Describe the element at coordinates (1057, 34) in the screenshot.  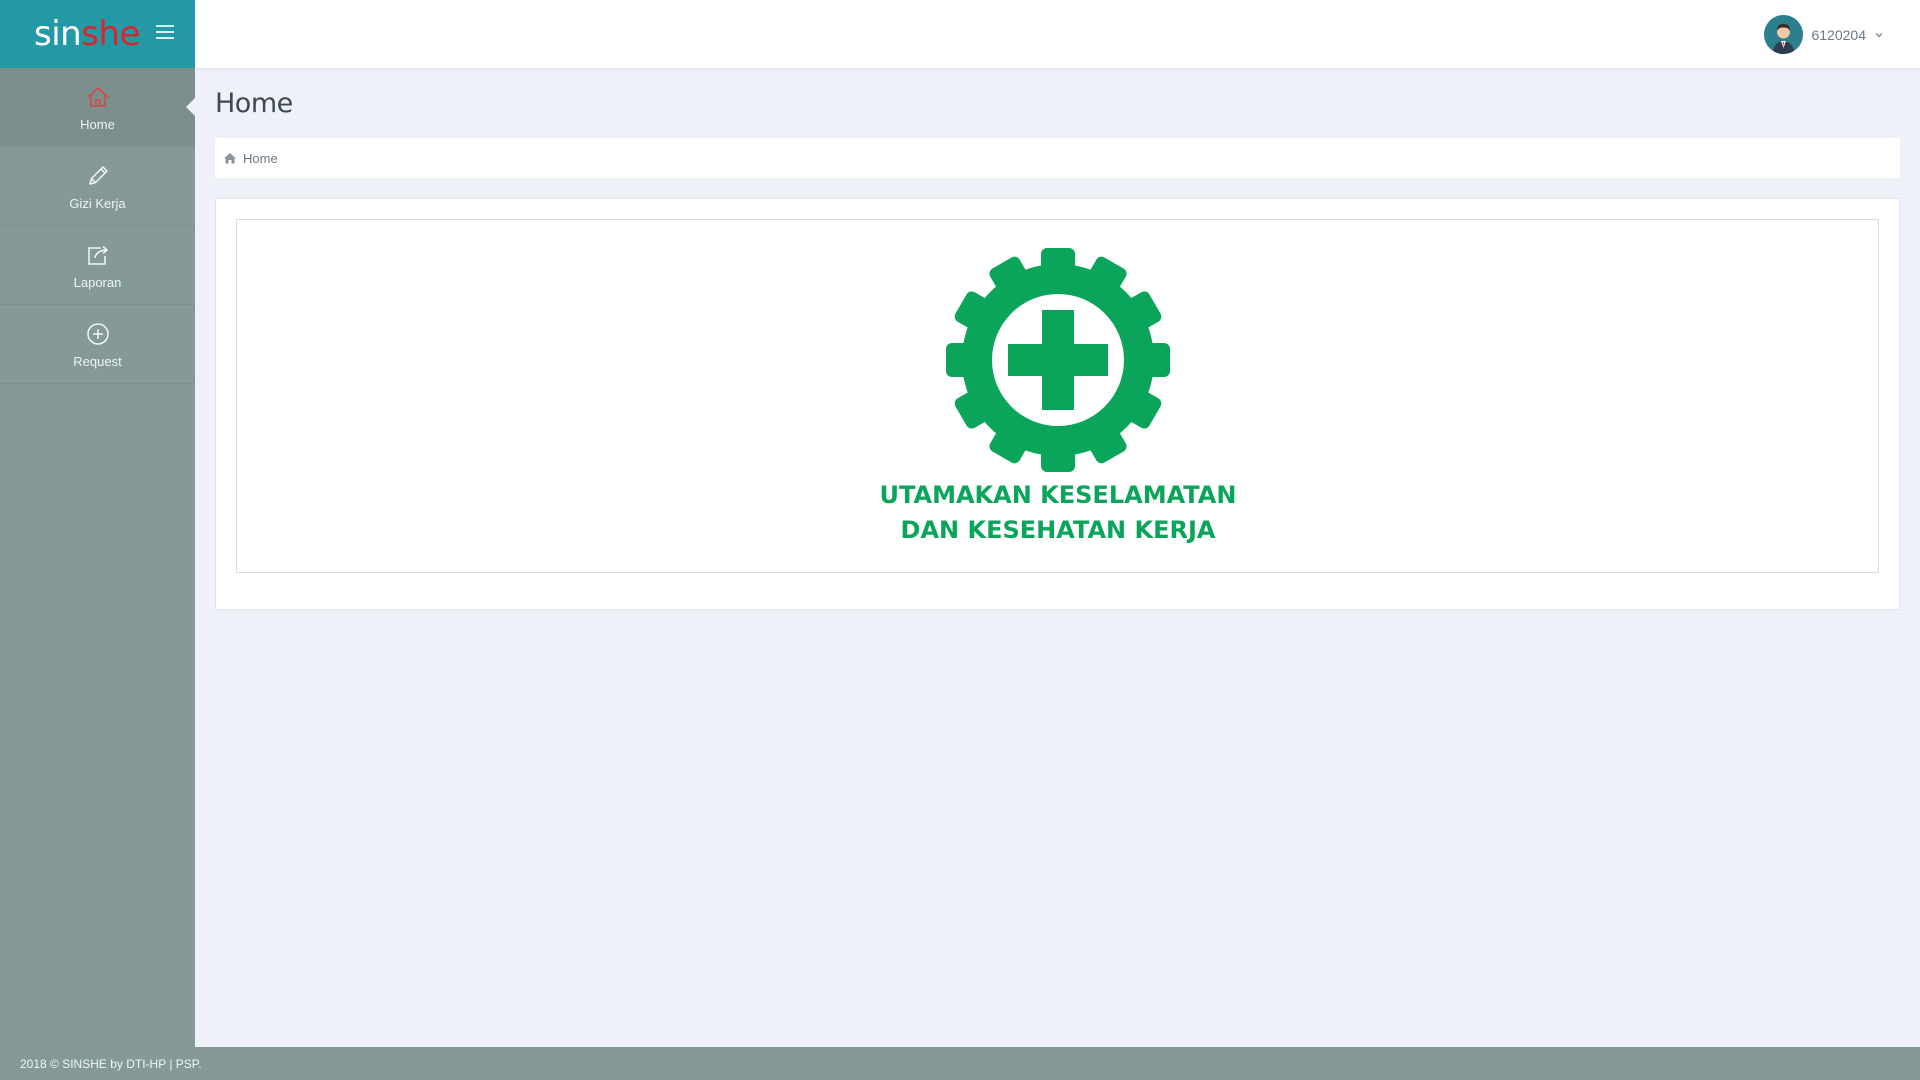
I see `top-header: 6120204` at that location.